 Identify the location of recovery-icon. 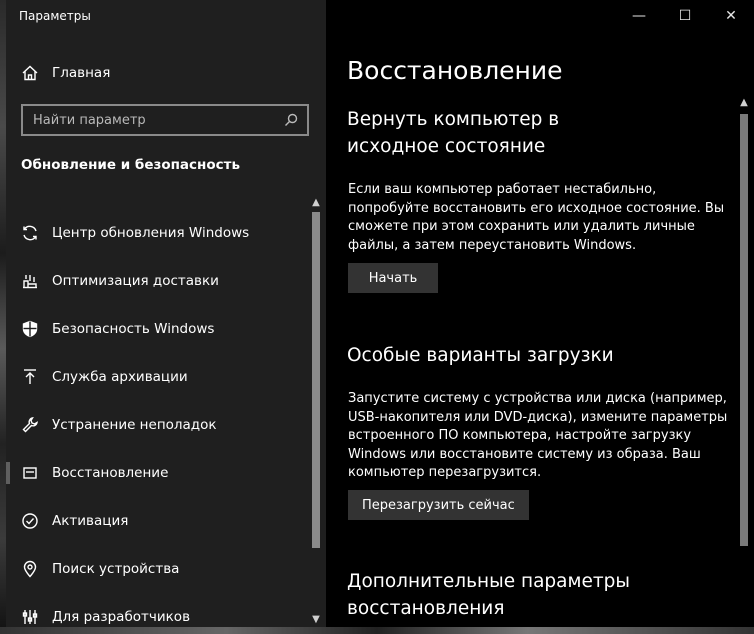
(30, 473).